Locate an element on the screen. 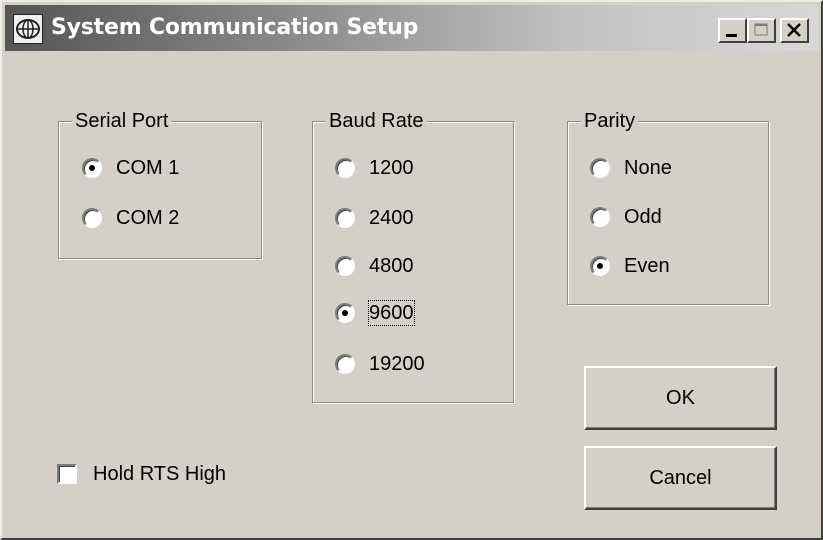  hold-rts-high-checkbox is located at coordinates (67, 474).